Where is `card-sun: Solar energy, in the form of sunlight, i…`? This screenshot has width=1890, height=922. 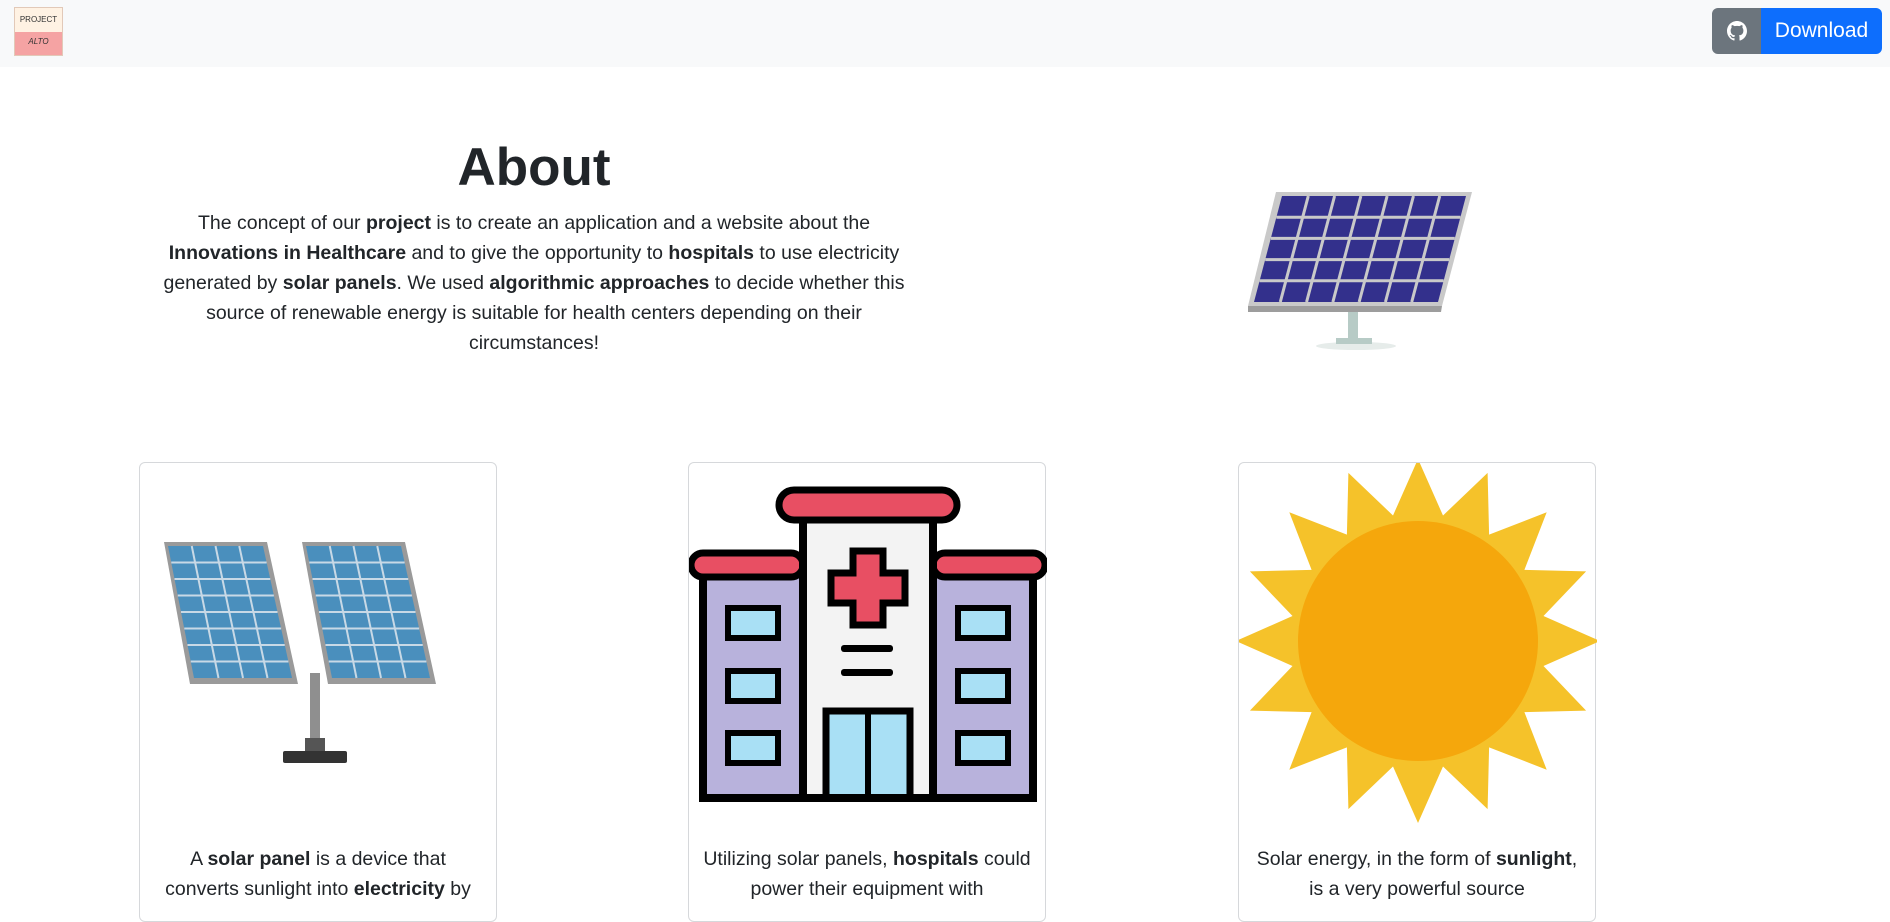 card-sun: Solar energy, in the form of sunlight, i… is located at coordinates (1417, 692).